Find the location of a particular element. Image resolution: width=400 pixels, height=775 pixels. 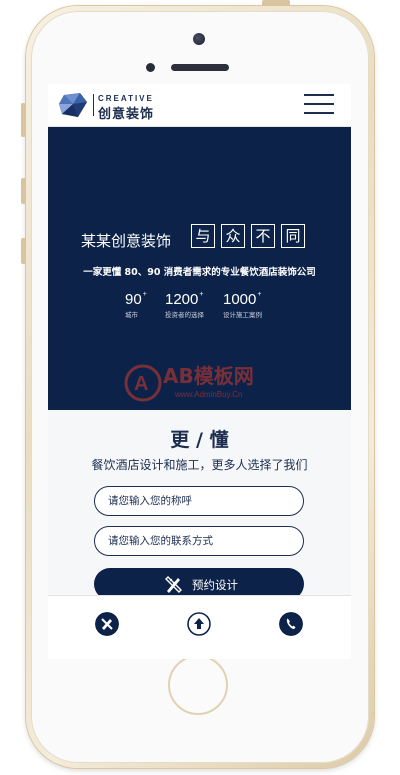

proximity-sensor is located at coordinates (150, 67).